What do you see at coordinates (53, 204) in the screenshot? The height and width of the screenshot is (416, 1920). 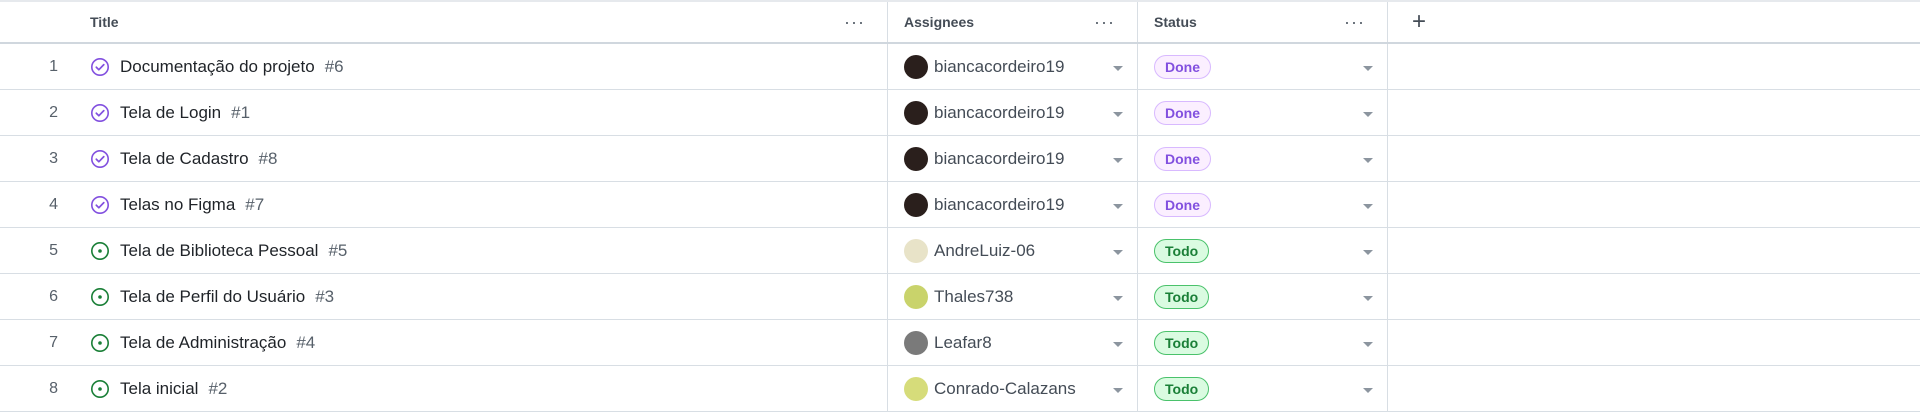 I see `row-number-label: 4` at bounding box center [53, 204].